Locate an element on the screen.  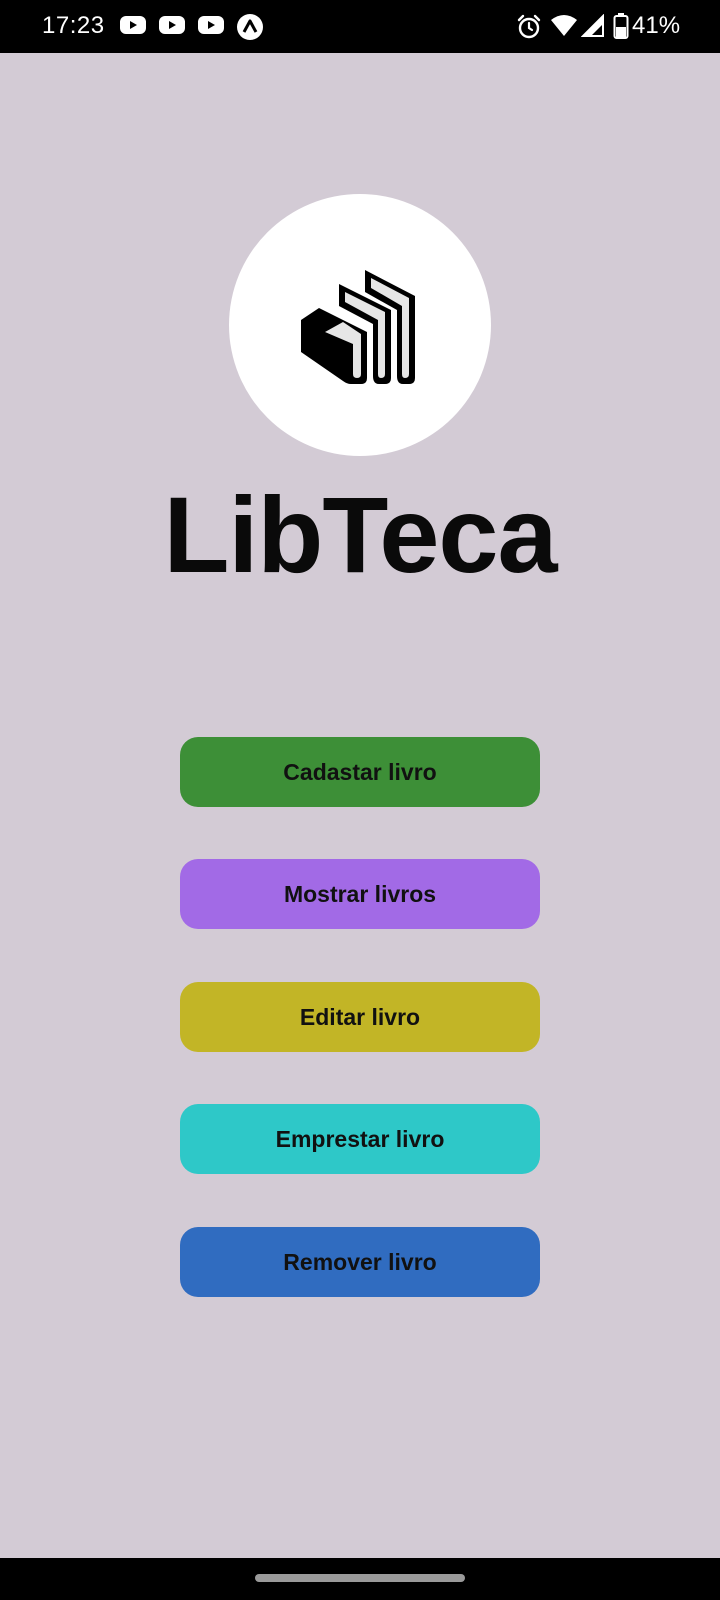
edit-book-button: Editar livro is located at coordinates (360, 1017).